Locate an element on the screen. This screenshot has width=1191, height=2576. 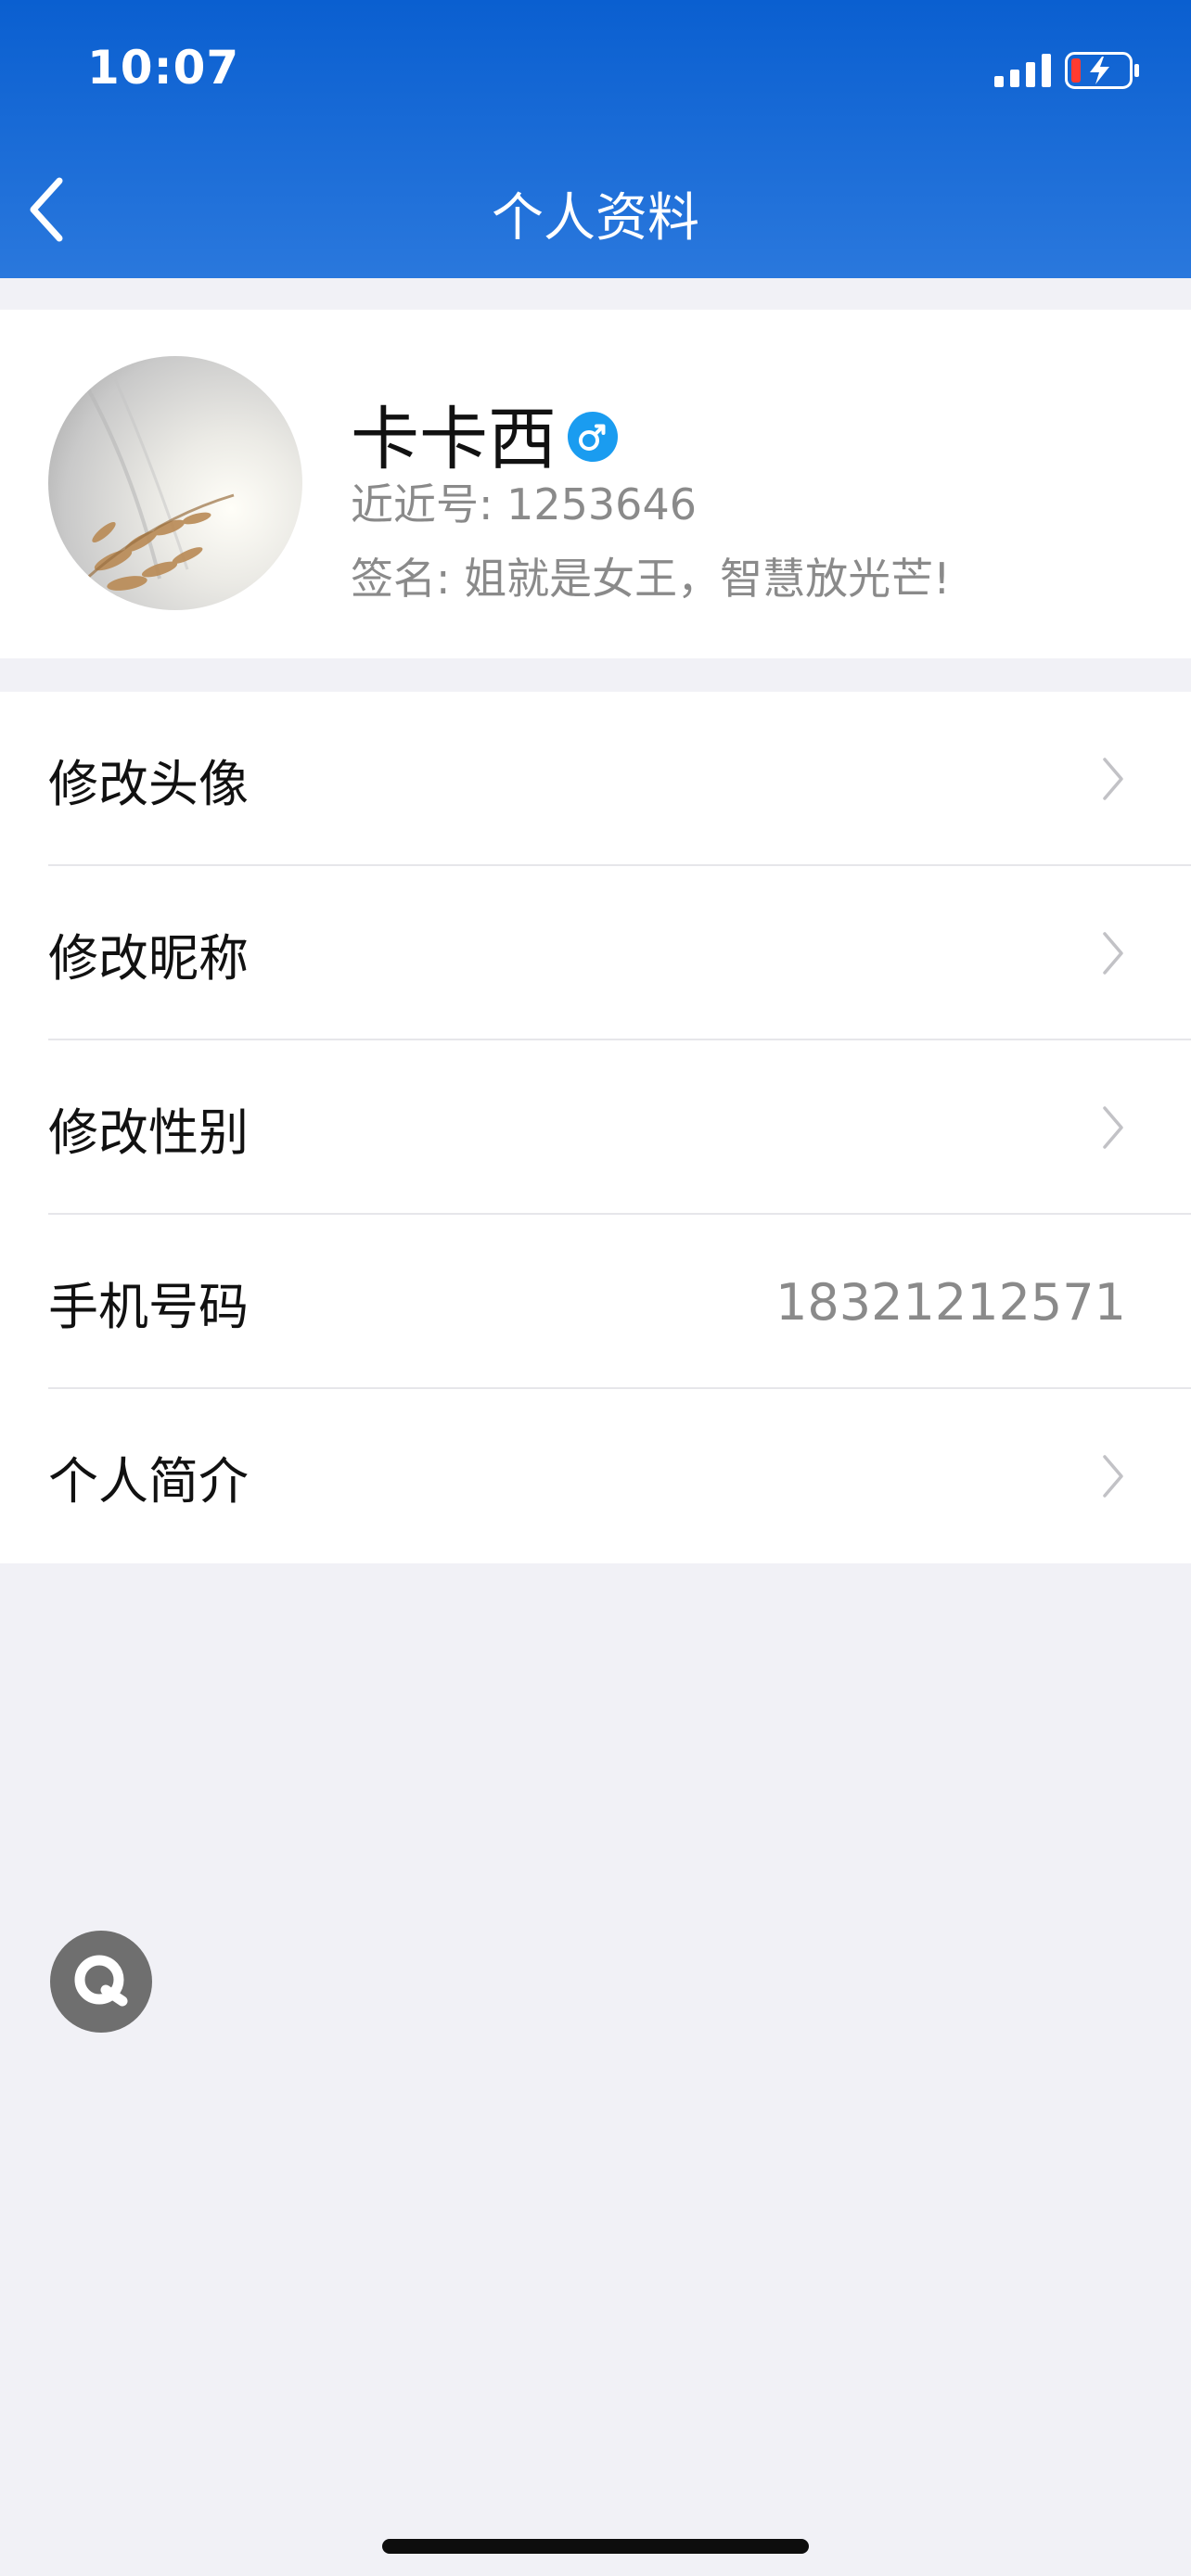
menu-item-bio: 个人简介 is located at coordinates (595, 1476).